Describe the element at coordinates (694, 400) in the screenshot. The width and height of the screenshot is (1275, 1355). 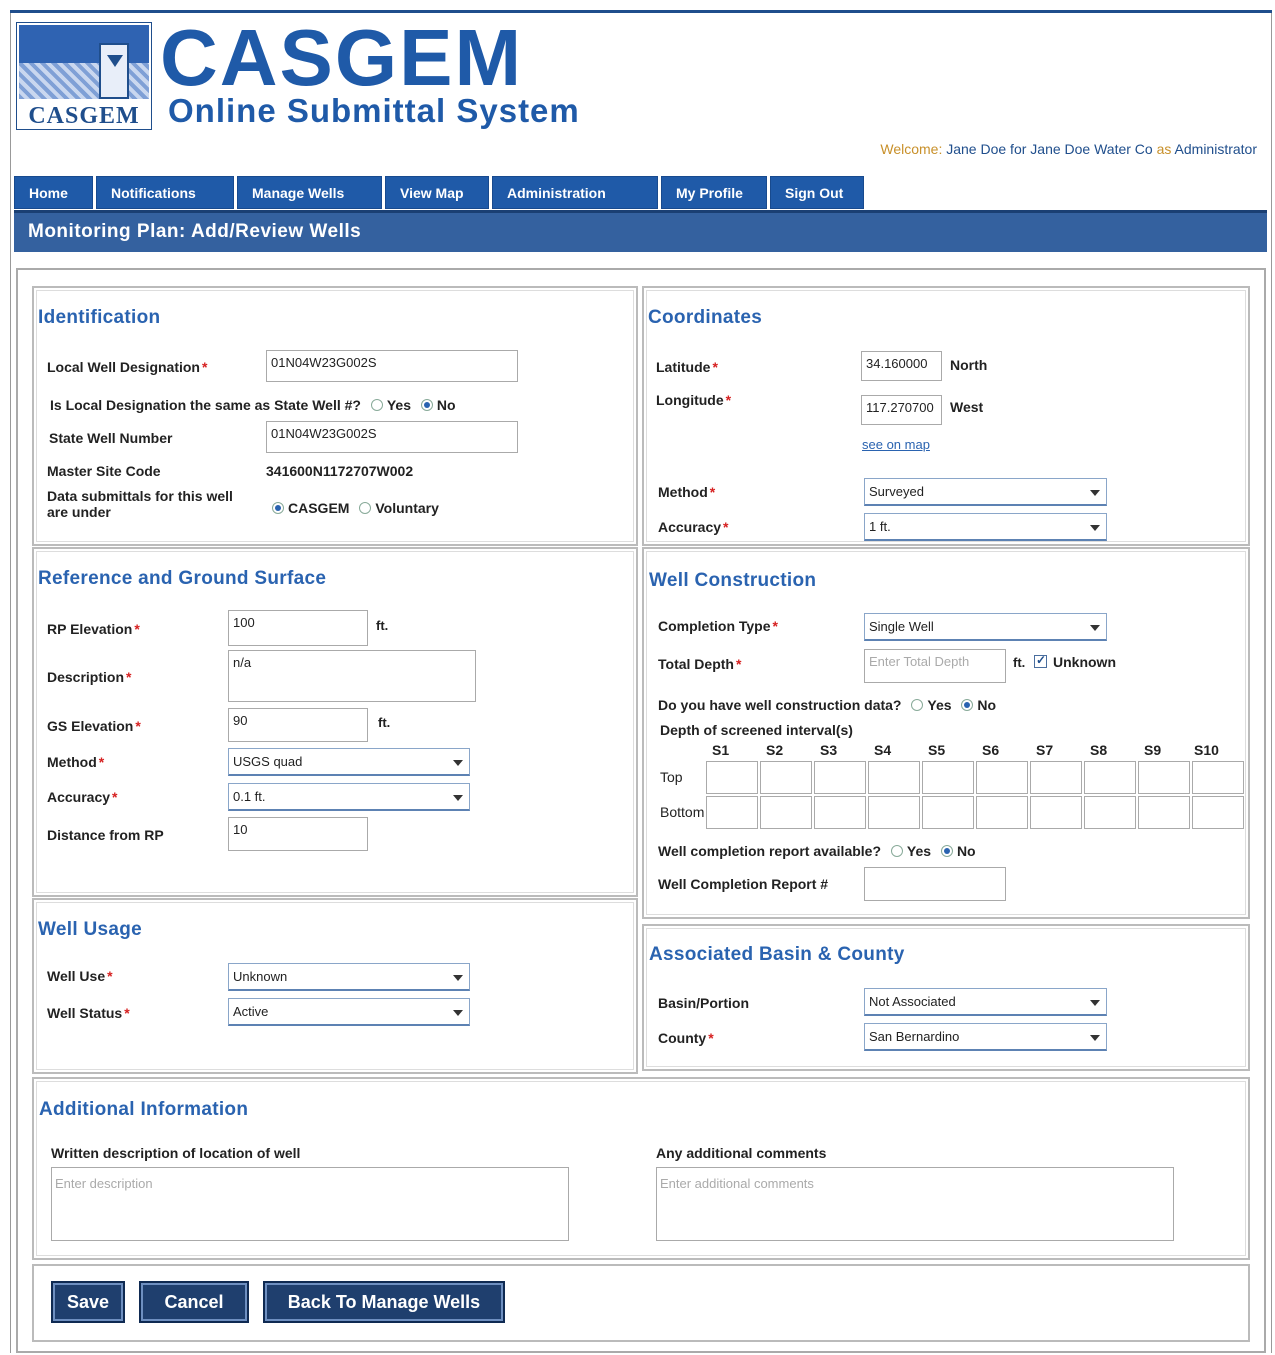
I see `longitude-label: Longitude *` at that location.